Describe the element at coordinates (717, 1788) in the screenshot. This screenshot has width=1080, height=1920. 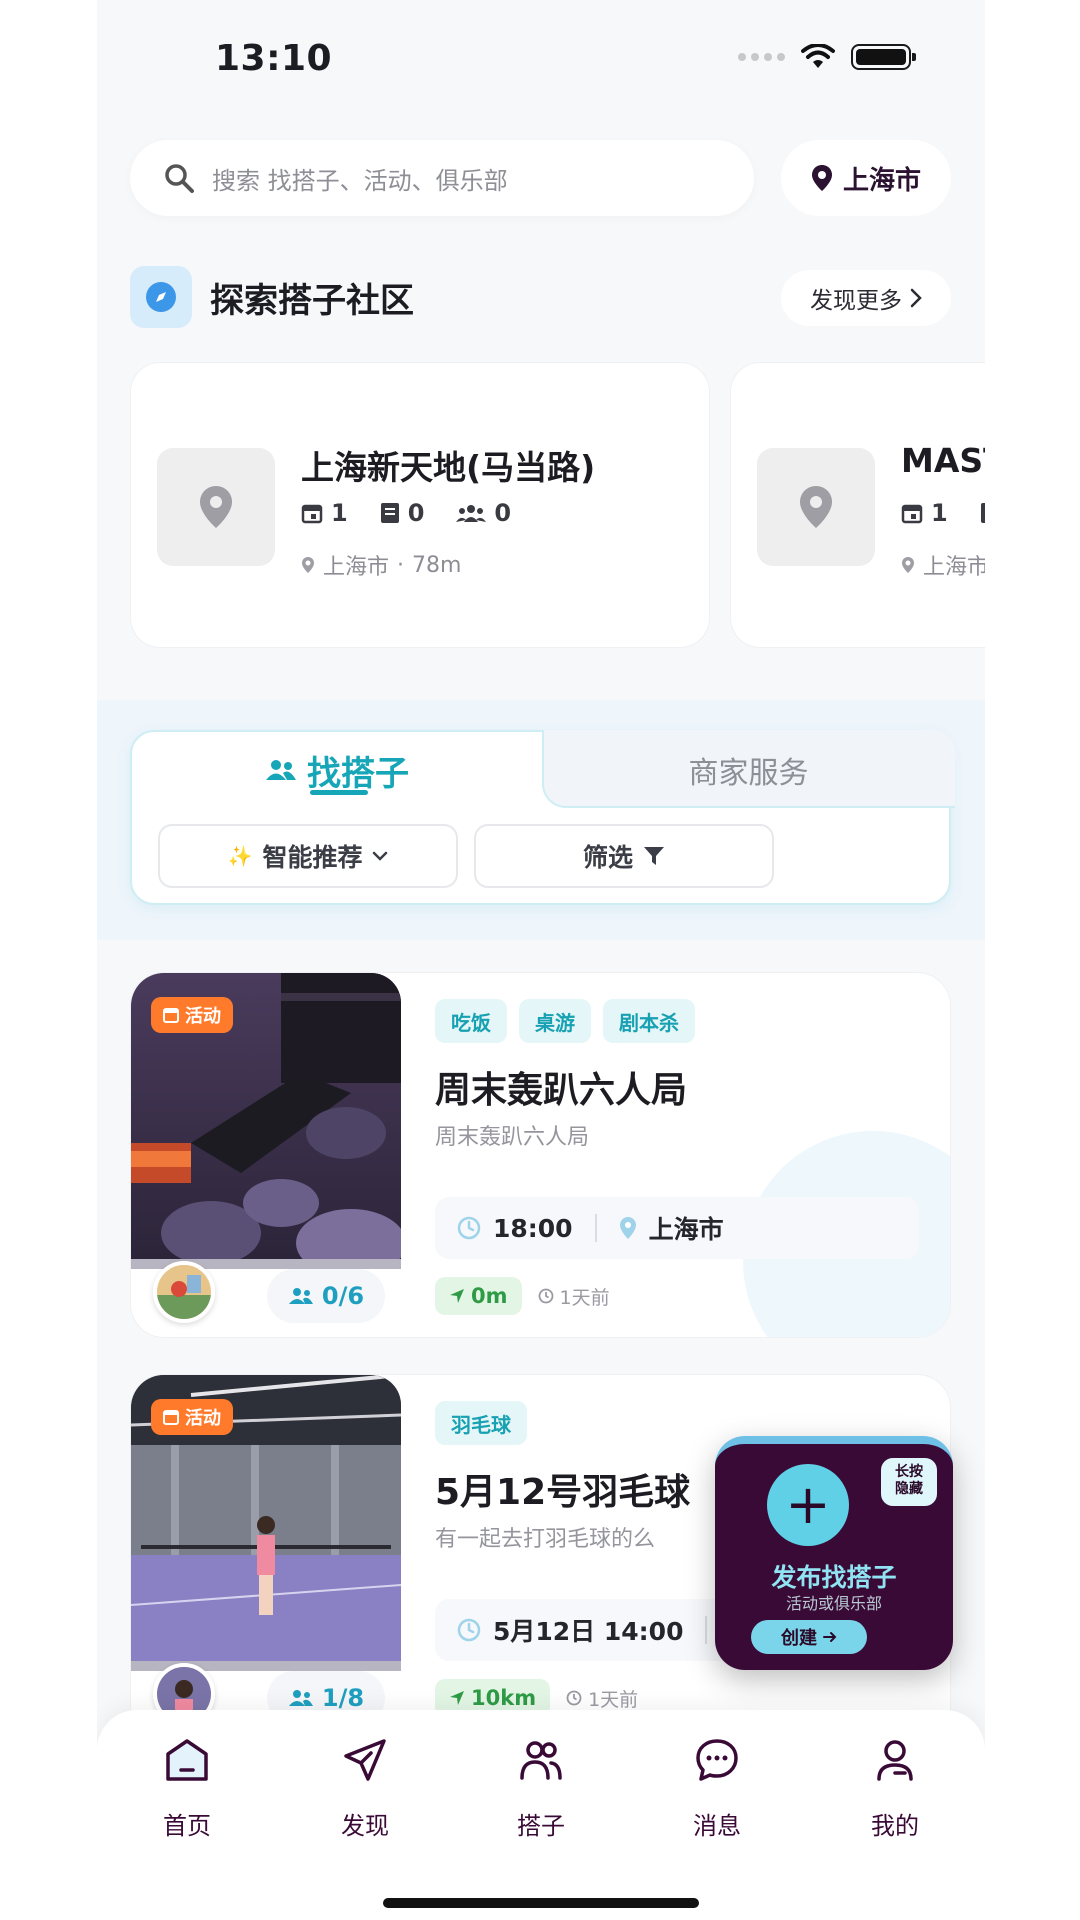
I see `nav-item-messages: 消息` at that location.